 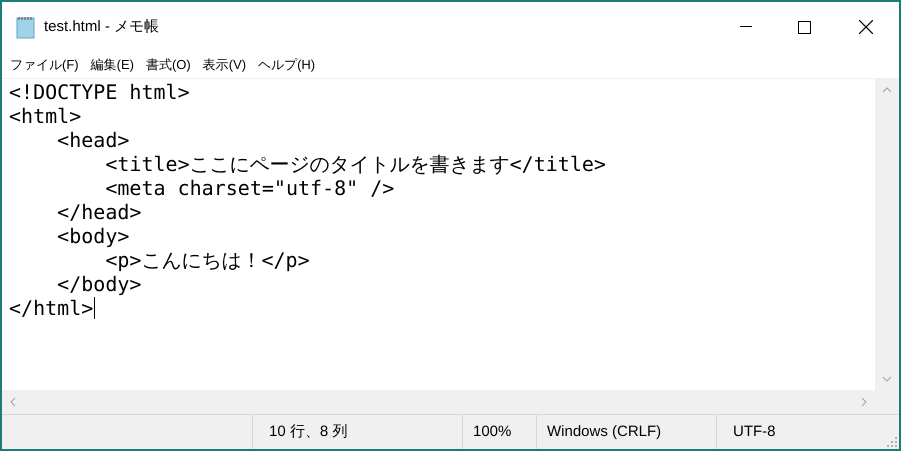 What do you see at coordinates (99, 284) in the screenshot?
I see `code-line: </body>` at bounding box center [99, 284].